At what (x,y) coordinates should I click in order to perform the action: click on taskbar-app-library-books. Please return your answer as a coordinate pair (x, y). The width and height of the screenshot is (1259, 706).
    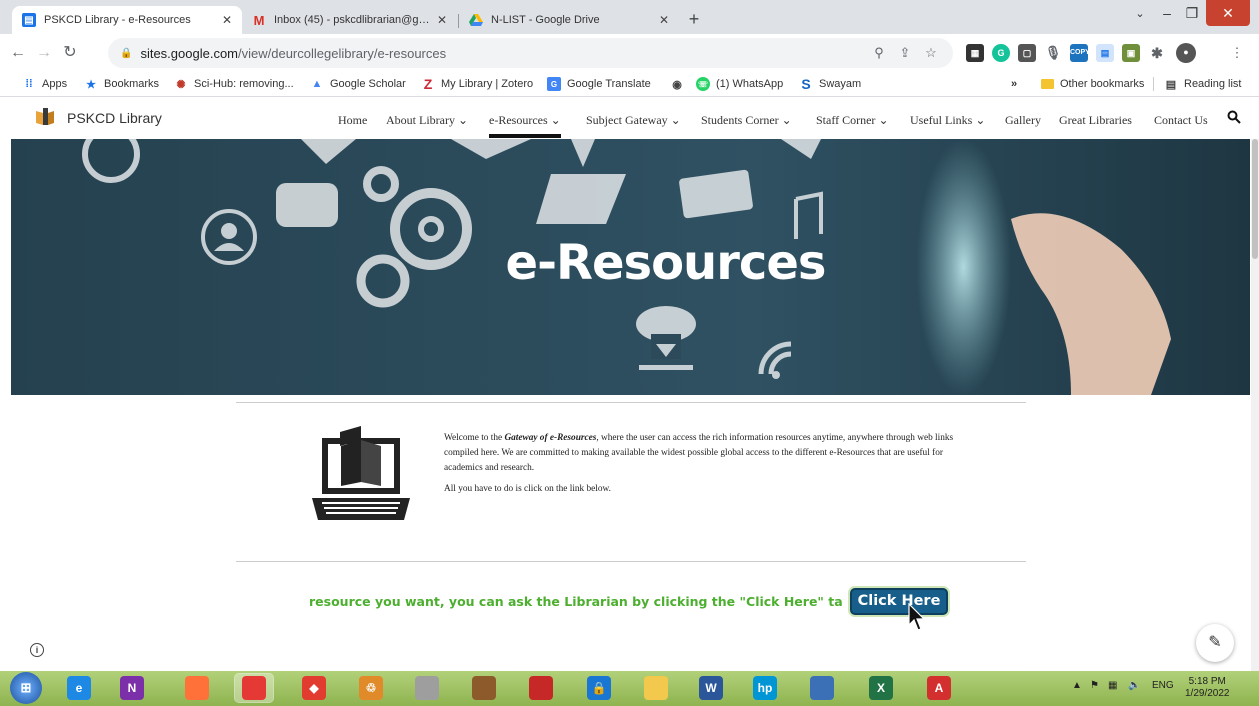
    Looking at the image, I should click on (484, 688).